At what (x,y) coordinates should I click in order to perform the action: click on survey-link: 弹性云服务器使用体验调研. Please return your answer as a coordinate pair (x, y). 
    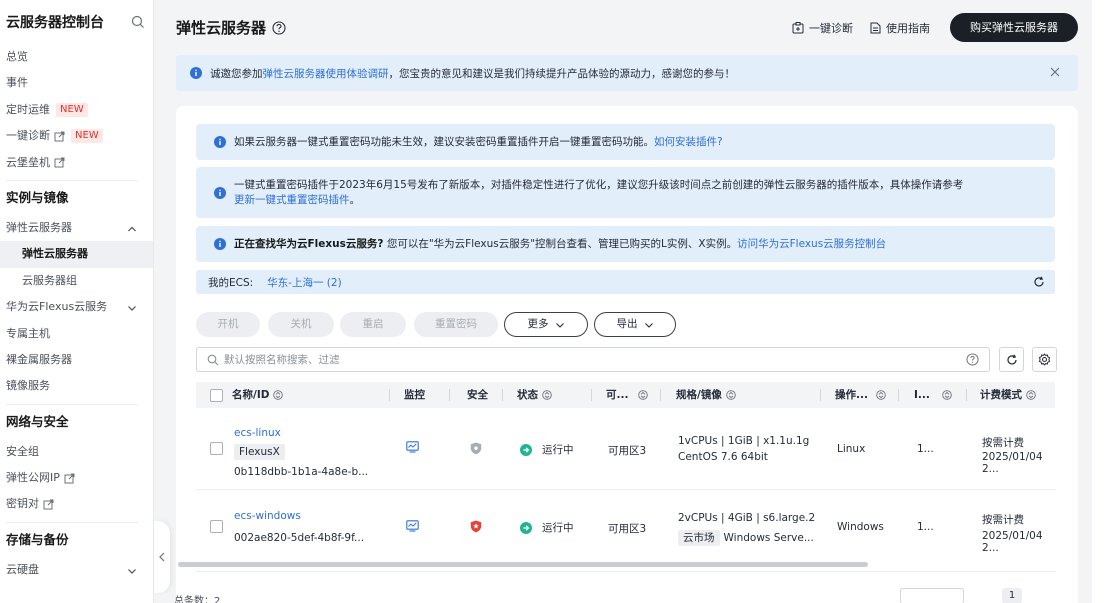
    Looking at the image, I should click on (326, 74).